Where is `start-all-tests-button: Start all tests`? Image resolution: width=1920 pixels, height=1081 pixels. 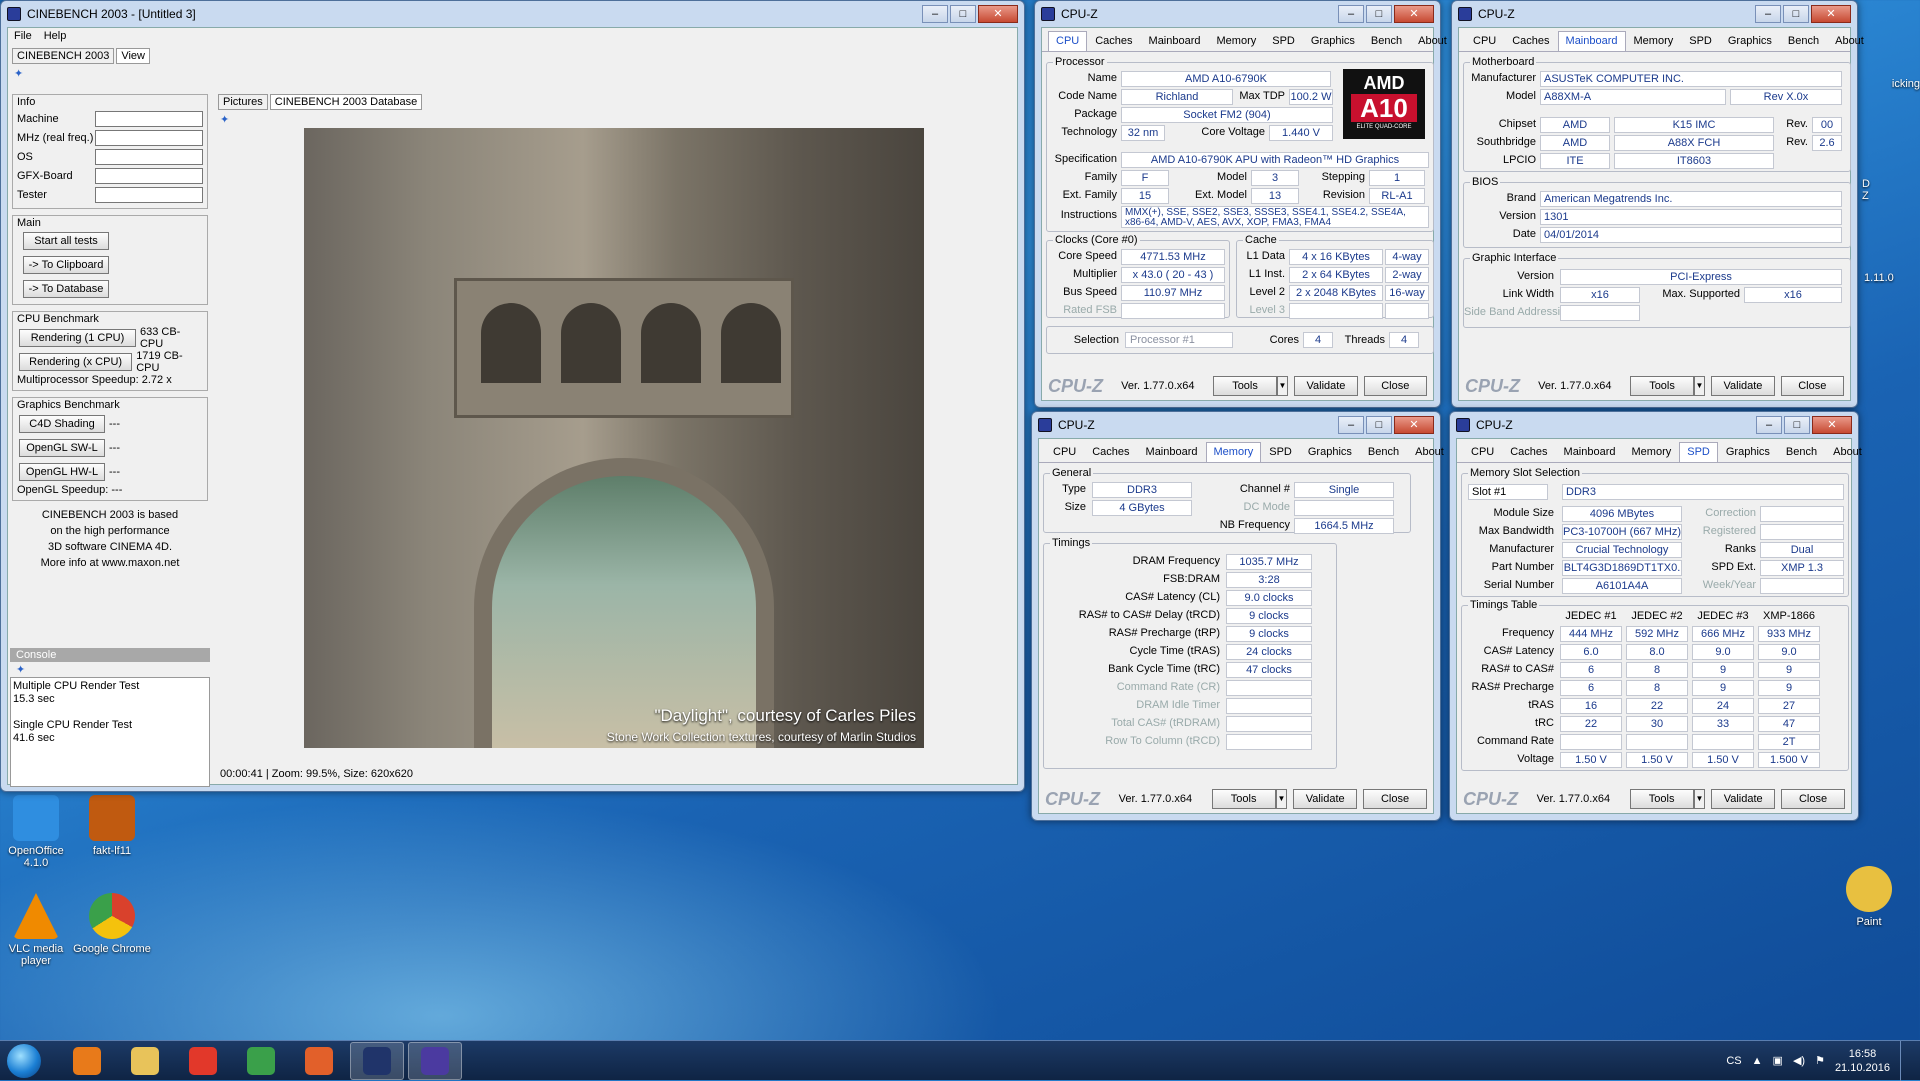 start-all-tests-button: Start all tests is located at coordinates (66, 241).